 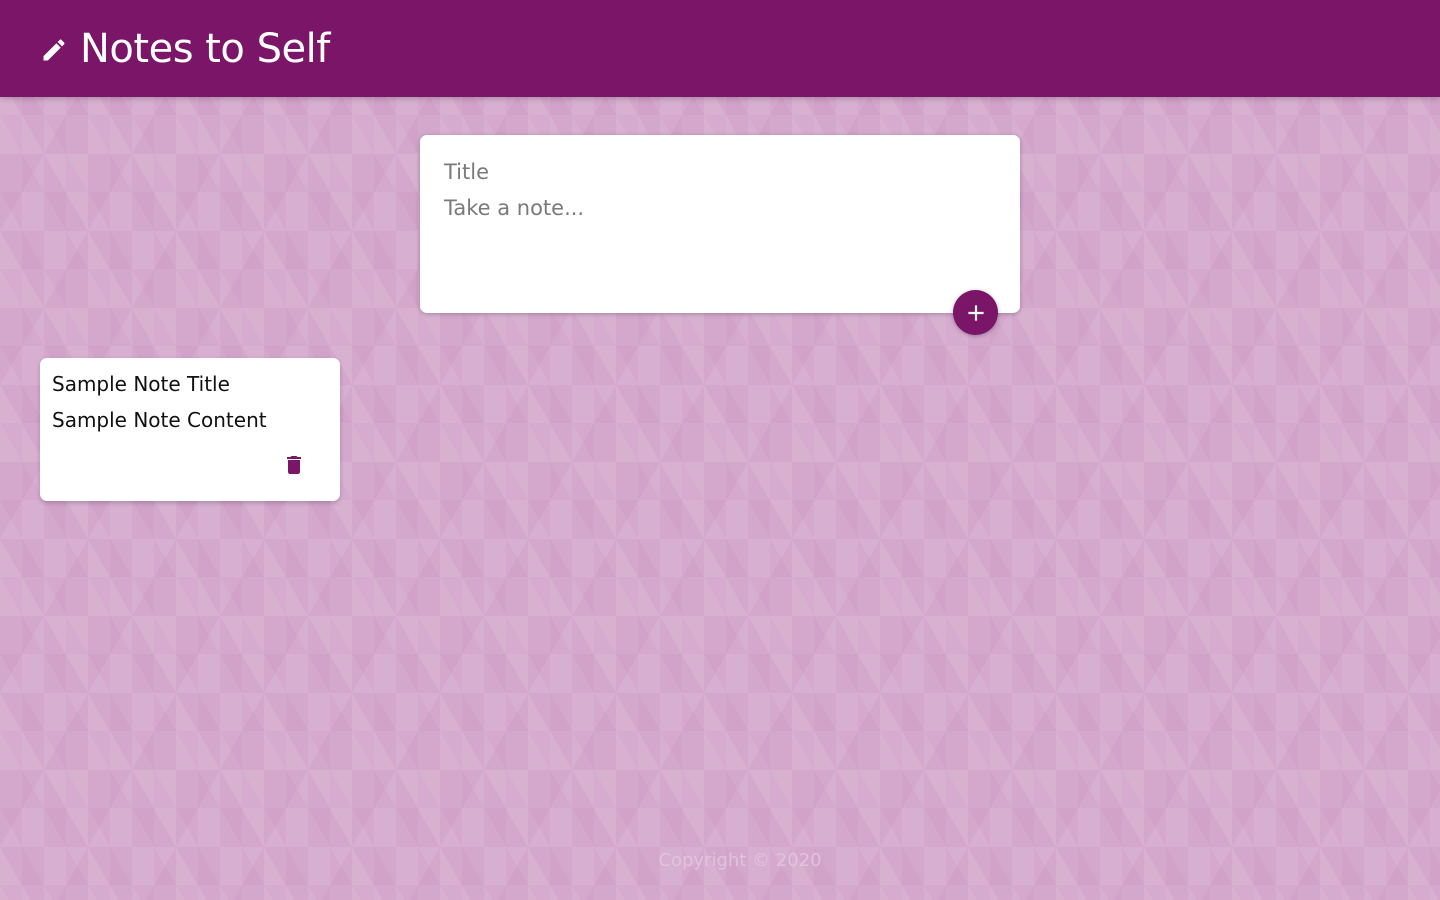 I want to click on create-note-form, so click(x=720, y=235).